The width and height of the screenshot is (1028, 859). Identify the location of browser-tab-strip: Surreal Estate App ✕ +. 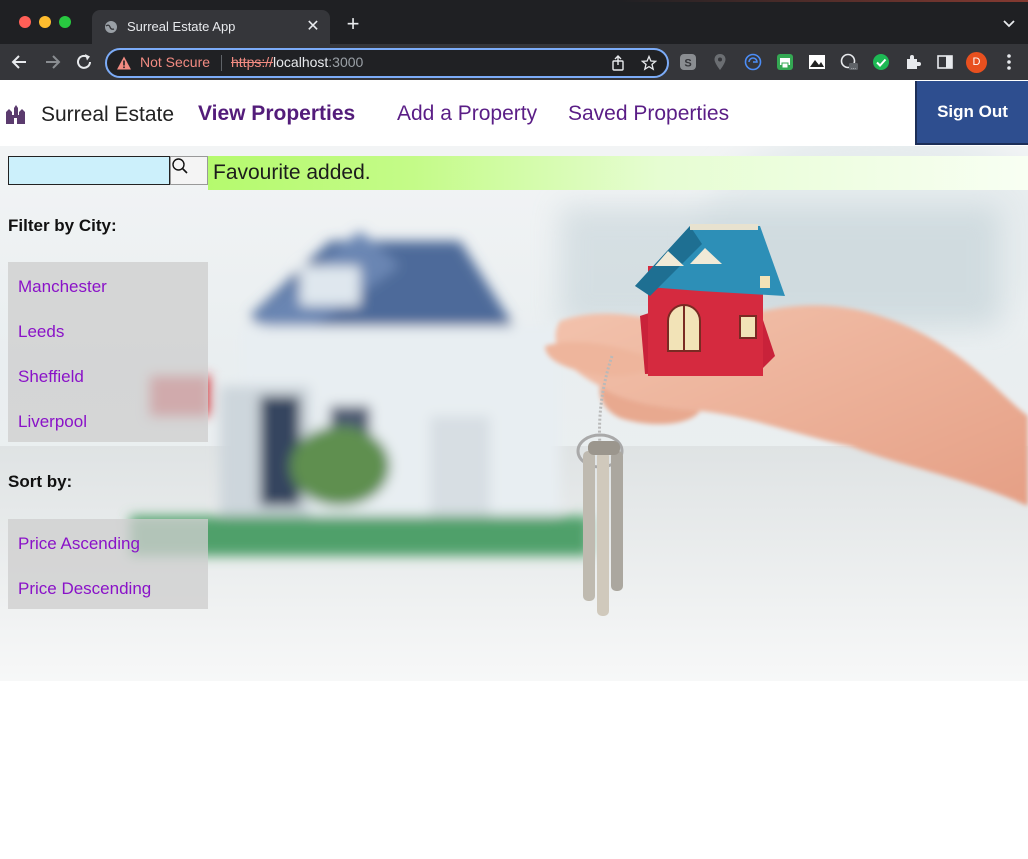
(514, 22).